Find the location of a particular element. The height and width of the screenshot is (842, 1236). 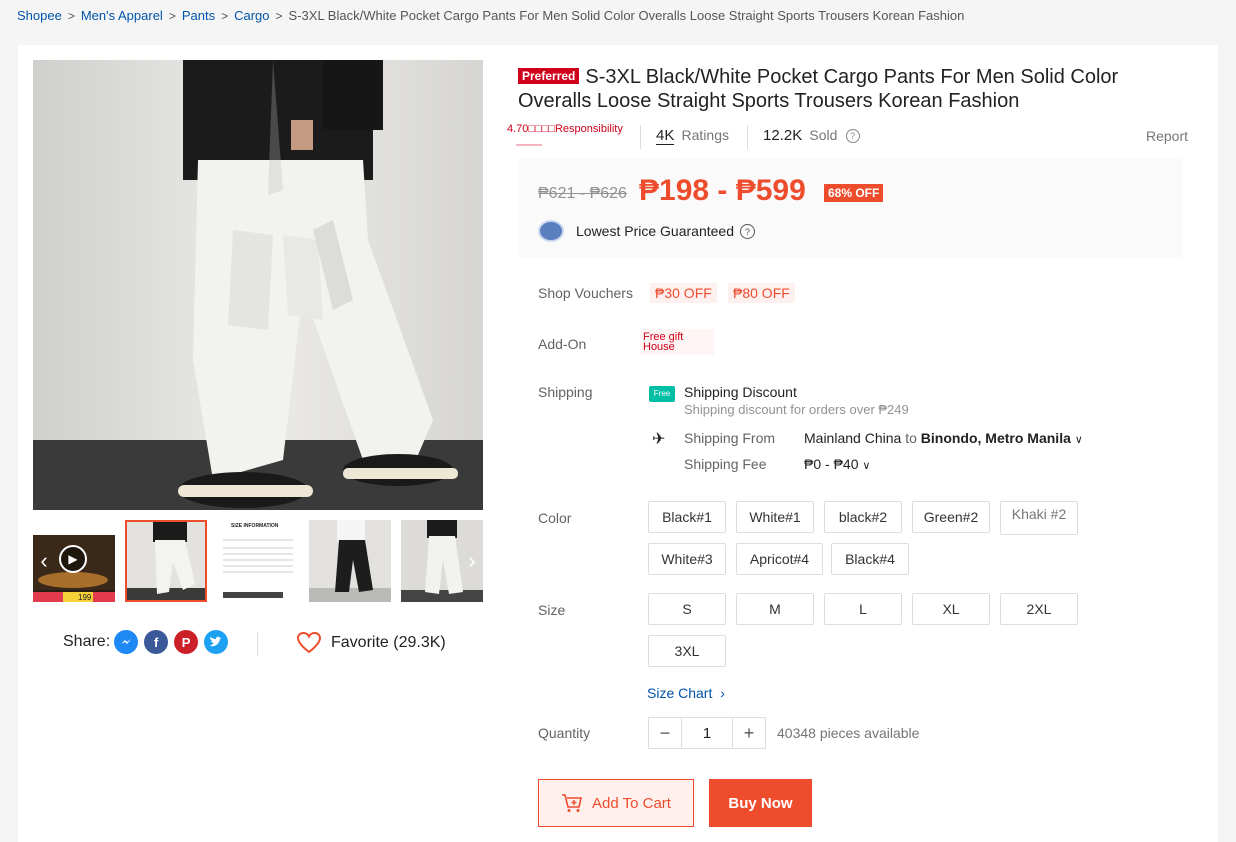

twitter-icon is located at coordinates (216, 642).